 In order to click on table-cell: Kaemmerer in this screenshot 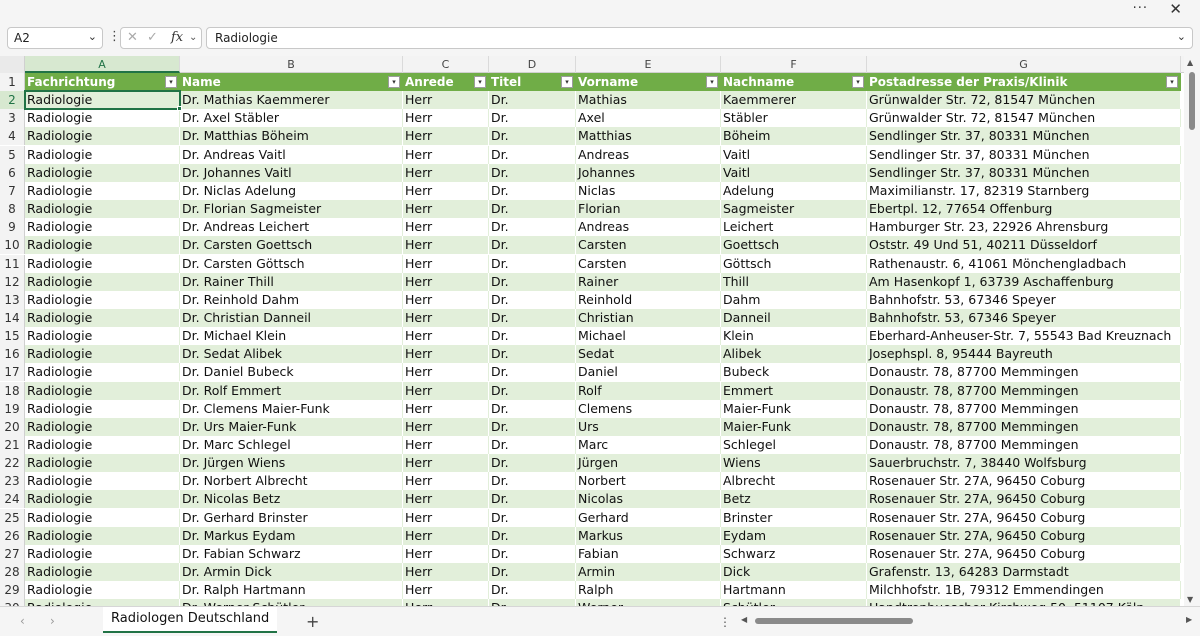, I will do `click(794, 100)`.